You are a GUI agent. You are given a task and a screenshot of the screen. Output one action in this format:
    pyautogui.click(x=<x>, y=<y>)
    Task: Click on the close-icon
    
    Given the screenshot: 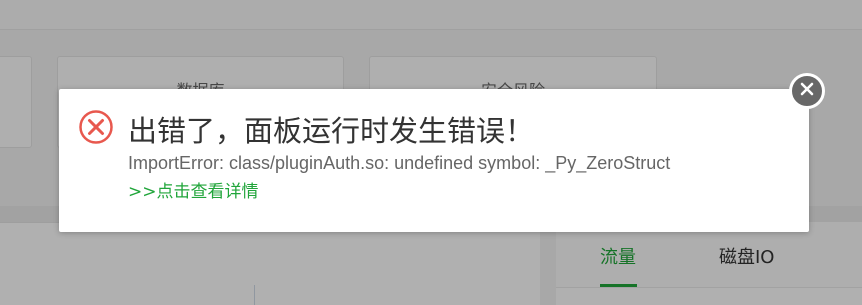 What is the action you would take?
    pyautogui.click(x=807, y=91)
    